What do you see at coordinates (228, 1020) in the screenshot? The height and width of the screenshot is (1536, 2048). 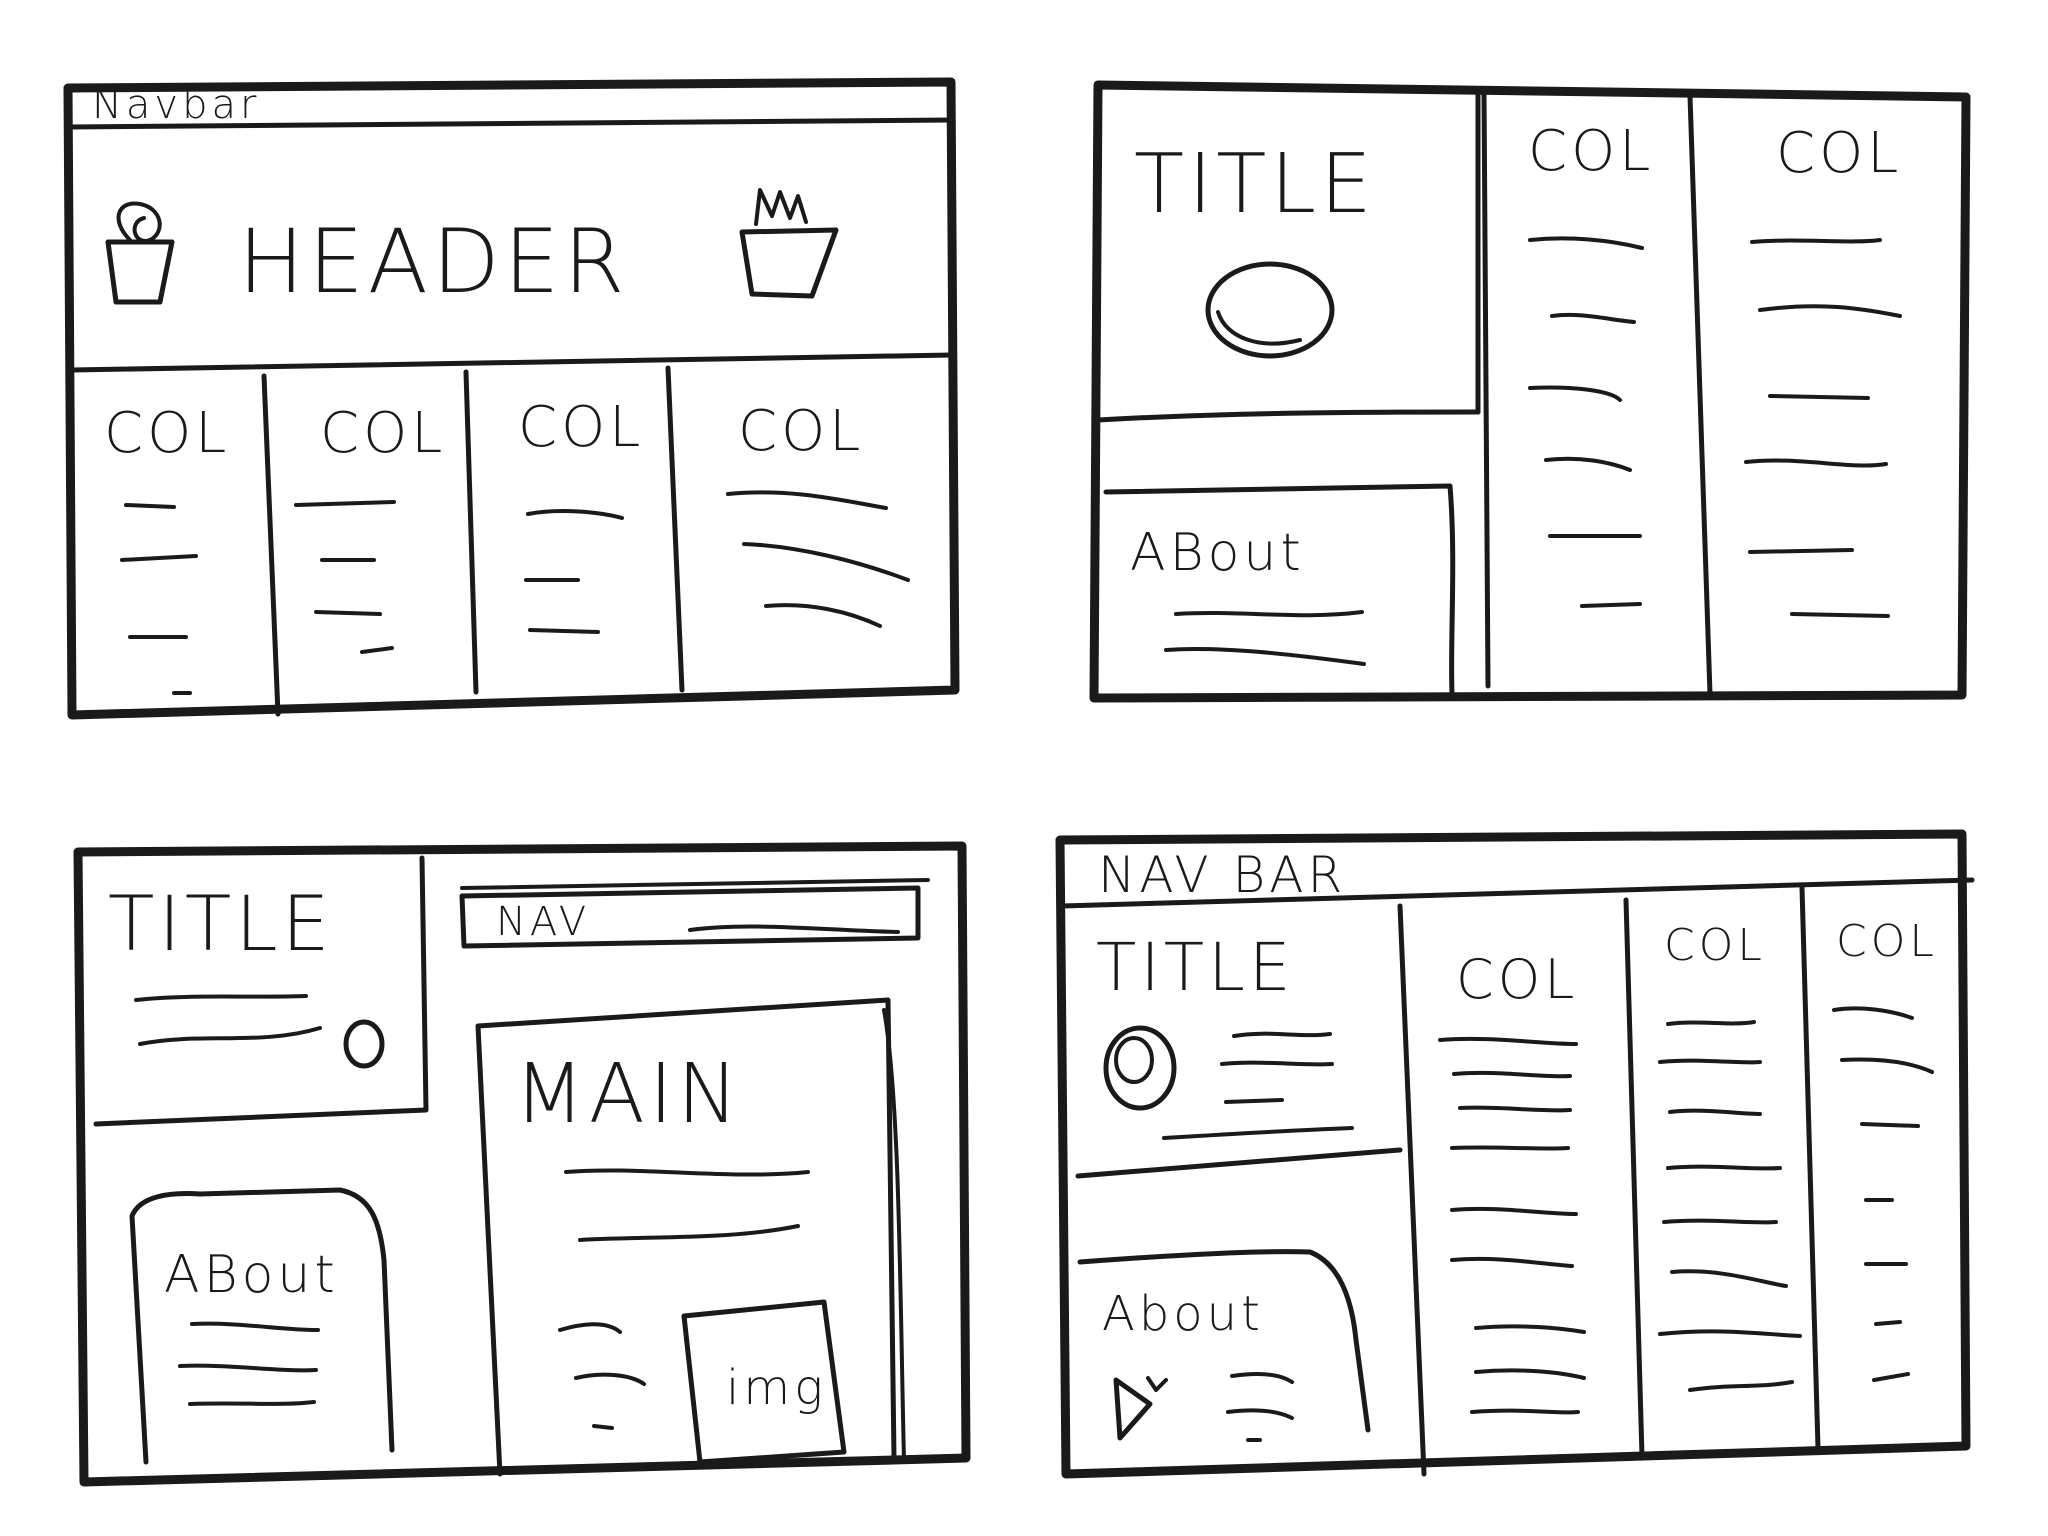 I see `wireframe-3-title-text` at bounding box center [228, 1020].